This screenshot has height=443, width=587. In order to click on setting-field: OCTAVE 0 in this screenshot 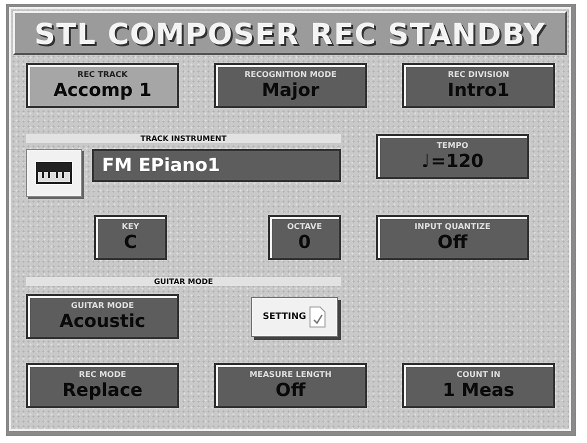, I will do `click(304, 237)`.